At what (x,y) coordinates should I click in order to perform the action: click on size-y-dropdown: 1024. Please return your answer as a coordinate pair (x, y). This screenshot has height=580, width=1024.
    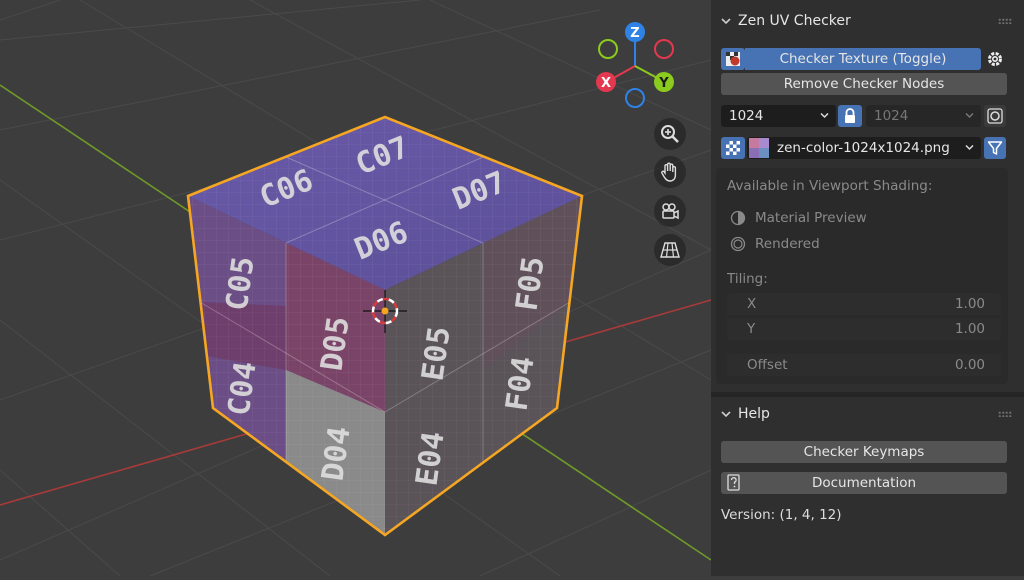
    Looking at the image, I should click on (923, 116).